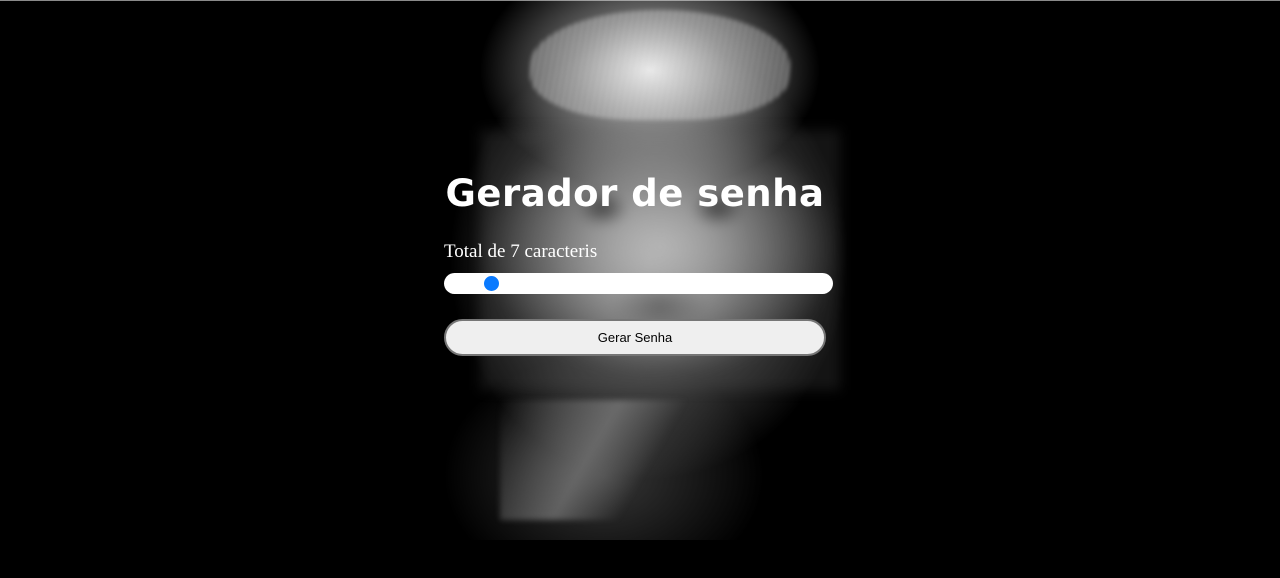 This screenshot has width=1280, height=578. What do you see at coordinates (558, 251) in the screenshot?
I see `length-suffix: caracteris` at bounding box center [558, 251].